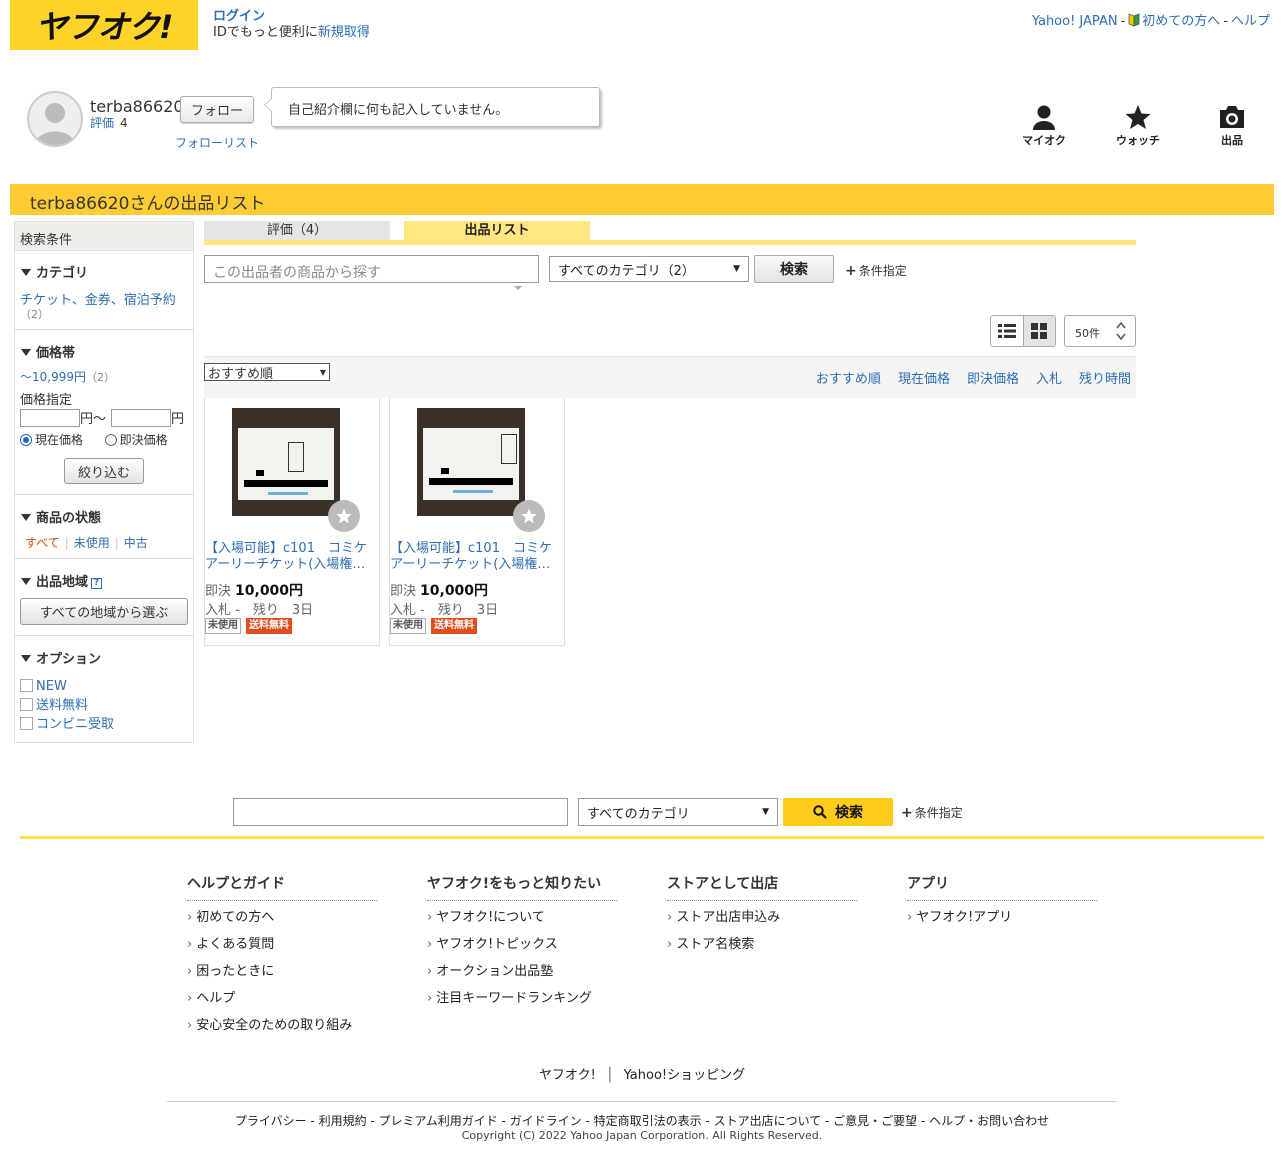 The width and height of the screenshot is (1284, 1164). What do you see at coordinates (344, 32) in the screenshot?
I see `signup-link: 新規取得` at bounding box center [344, 32].